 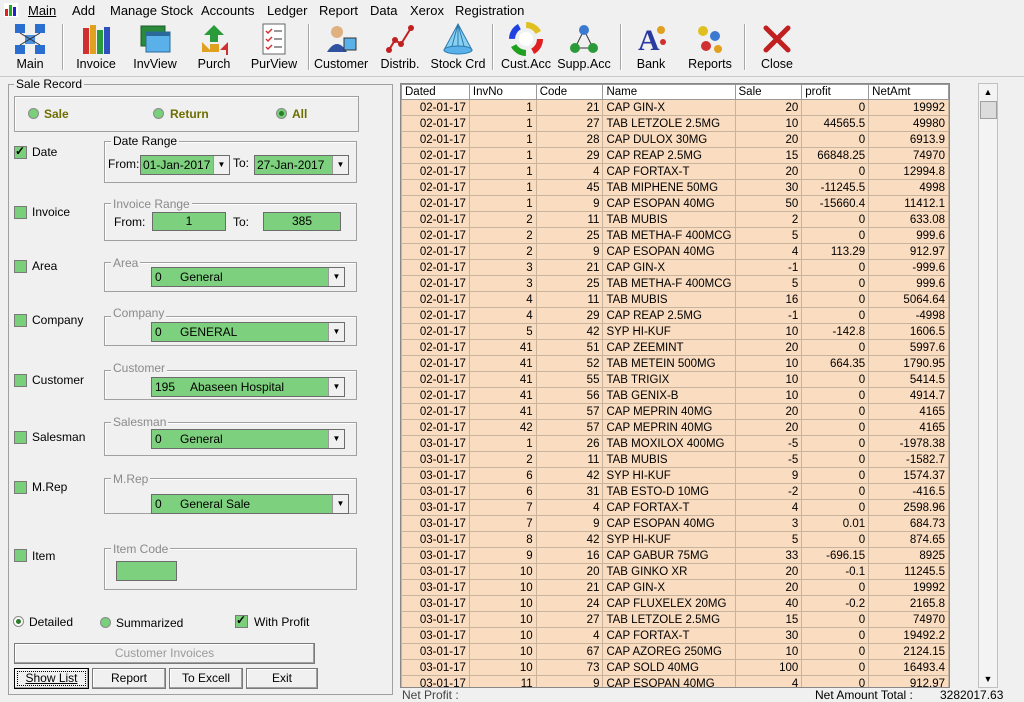 What do you see at coordinates (51, 678) in the screenshot?
I see `show-list-button: Show List` at bounding box center [51, 678].